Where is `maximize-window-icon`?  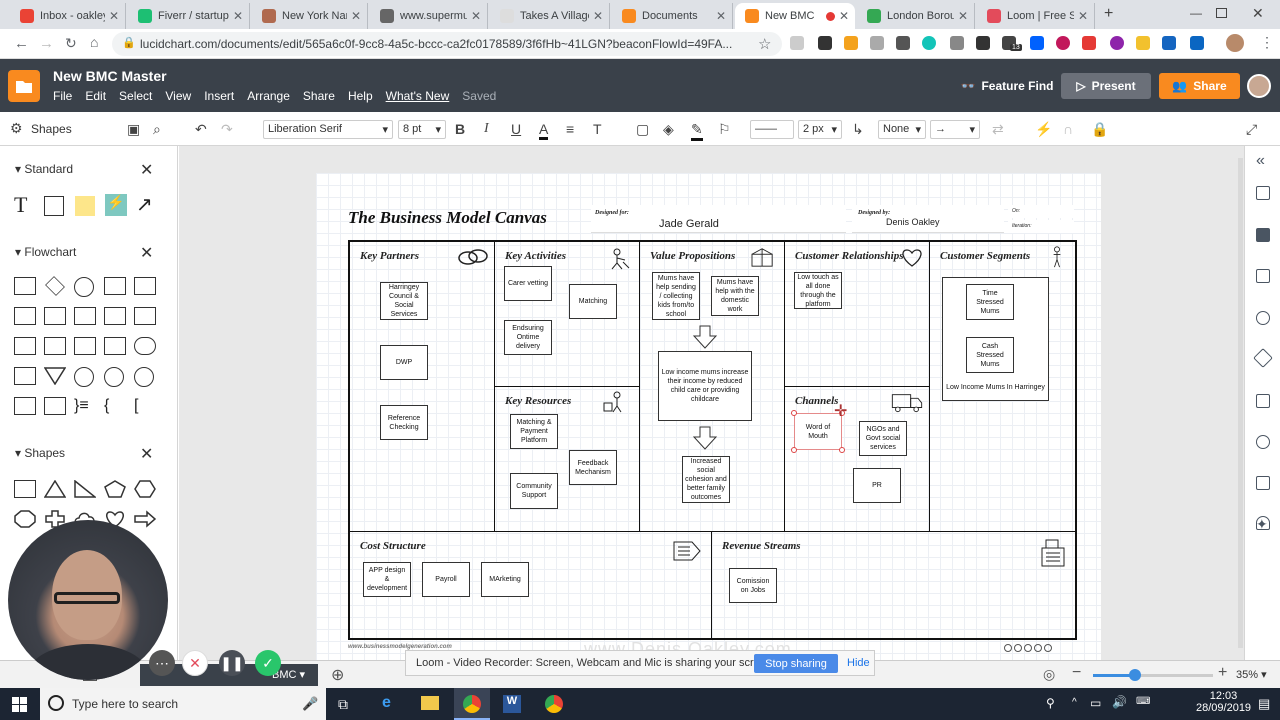 maximize-window-icon is located at coordinates (1221, 13).